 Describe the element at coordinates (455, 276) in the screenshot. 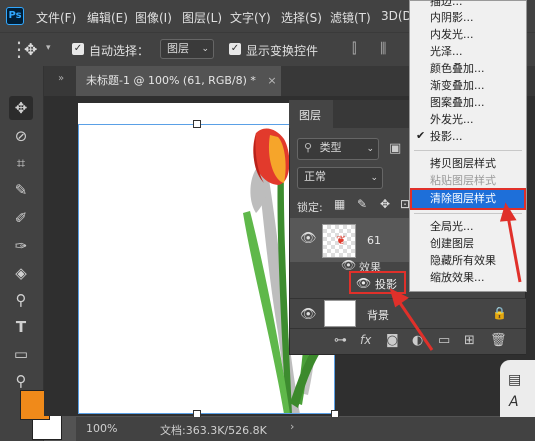

I see `annotation-arrows` at that location.